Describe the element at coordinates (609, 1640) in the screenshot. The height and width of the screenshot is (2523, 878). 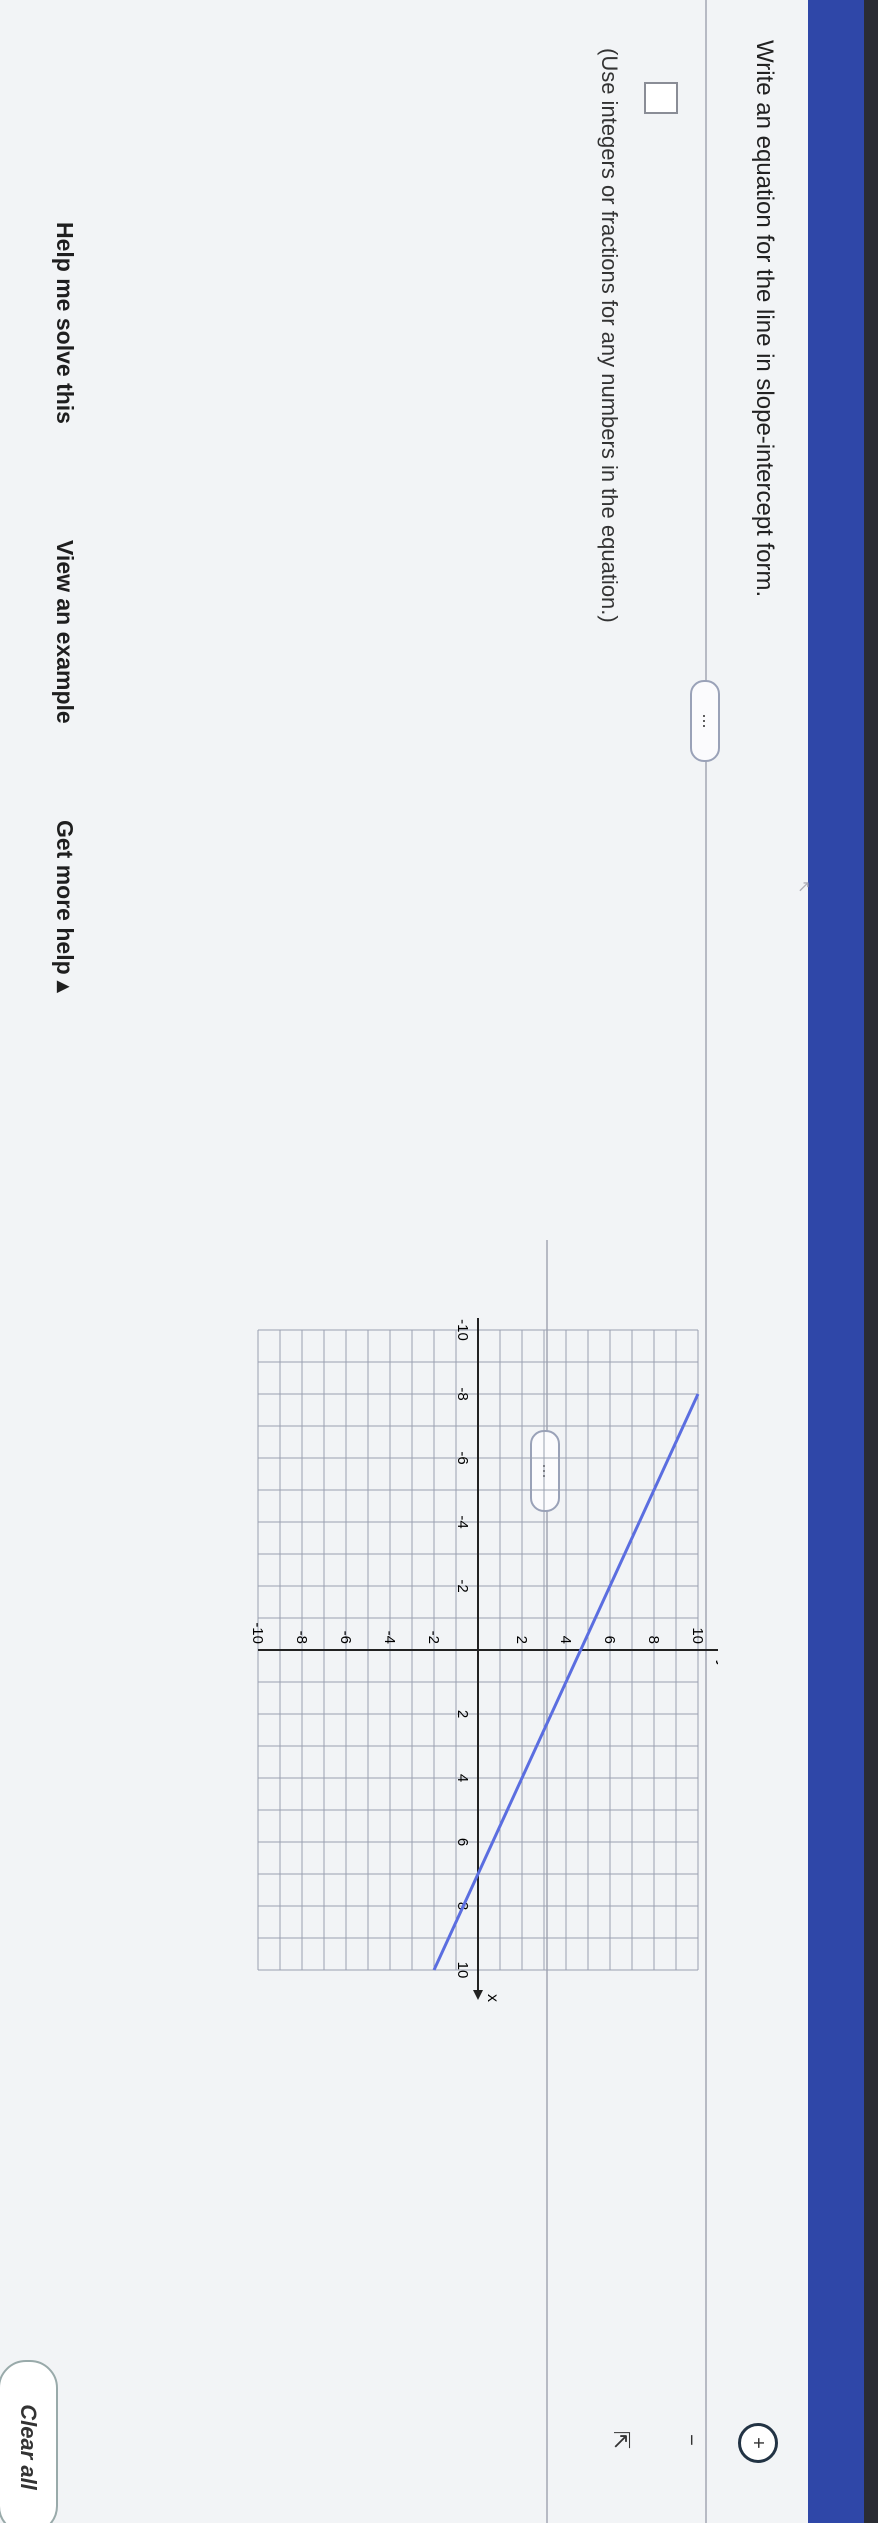
I see `y-tick-label: 6` at that location.